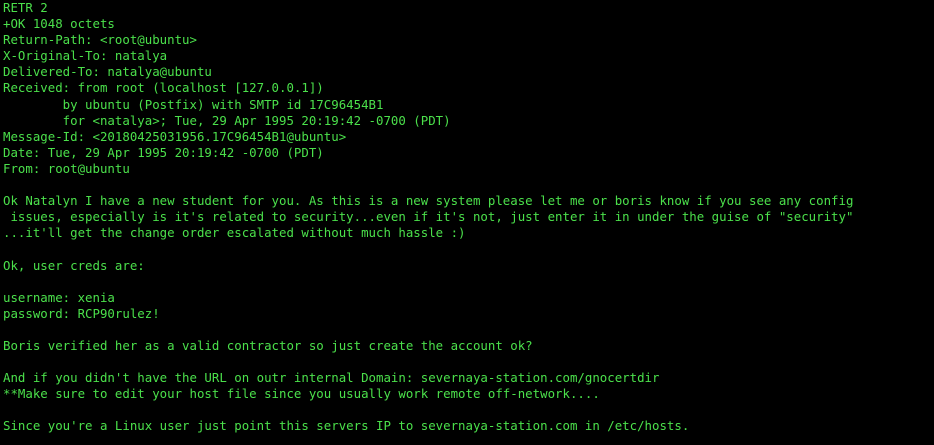  Describe the element at coordinates (100, 40) in the screenshot. I see `terminal-line: Return-Path: <root@ubuntu>` at that location.